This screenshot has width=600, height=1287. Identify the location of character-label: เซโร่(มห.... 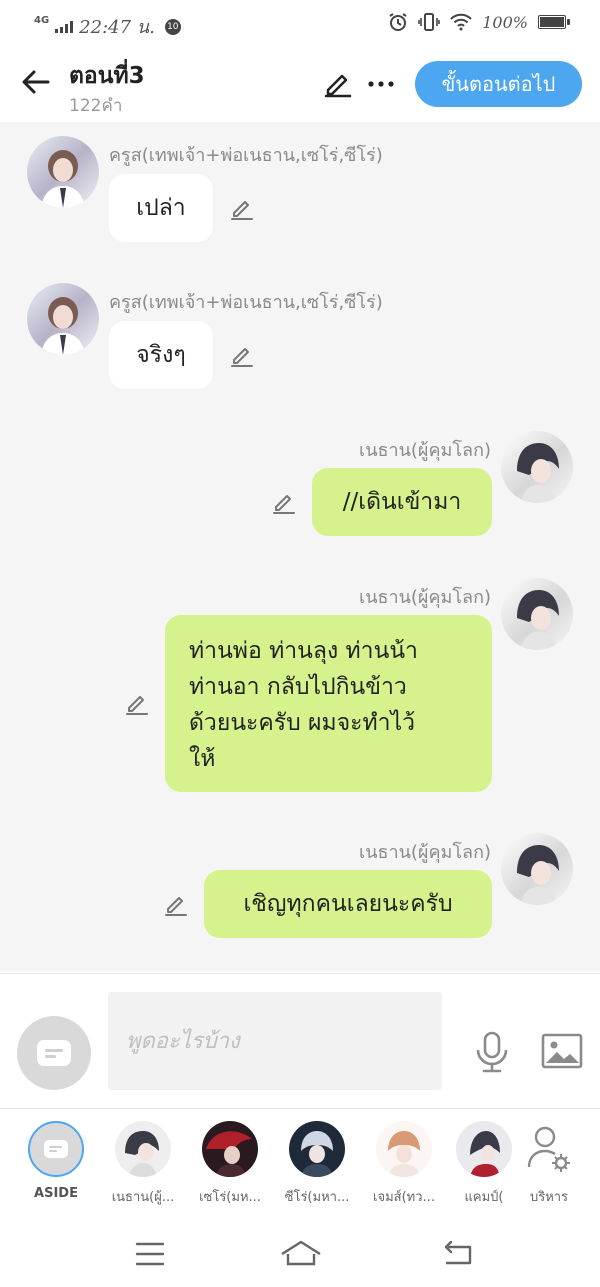
(230, 1197).